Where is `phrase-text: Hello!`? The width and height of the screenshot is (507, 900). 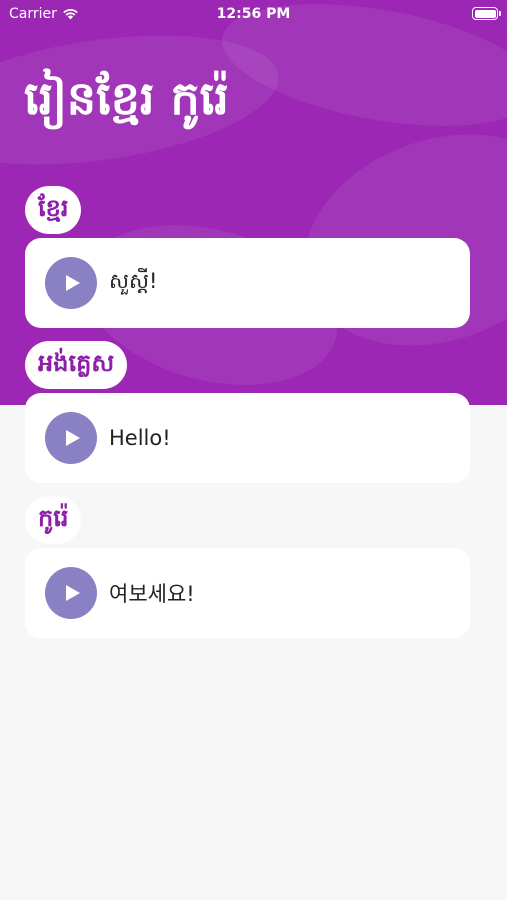 phrase-text: Hello! is located at coordinates (140, 438).